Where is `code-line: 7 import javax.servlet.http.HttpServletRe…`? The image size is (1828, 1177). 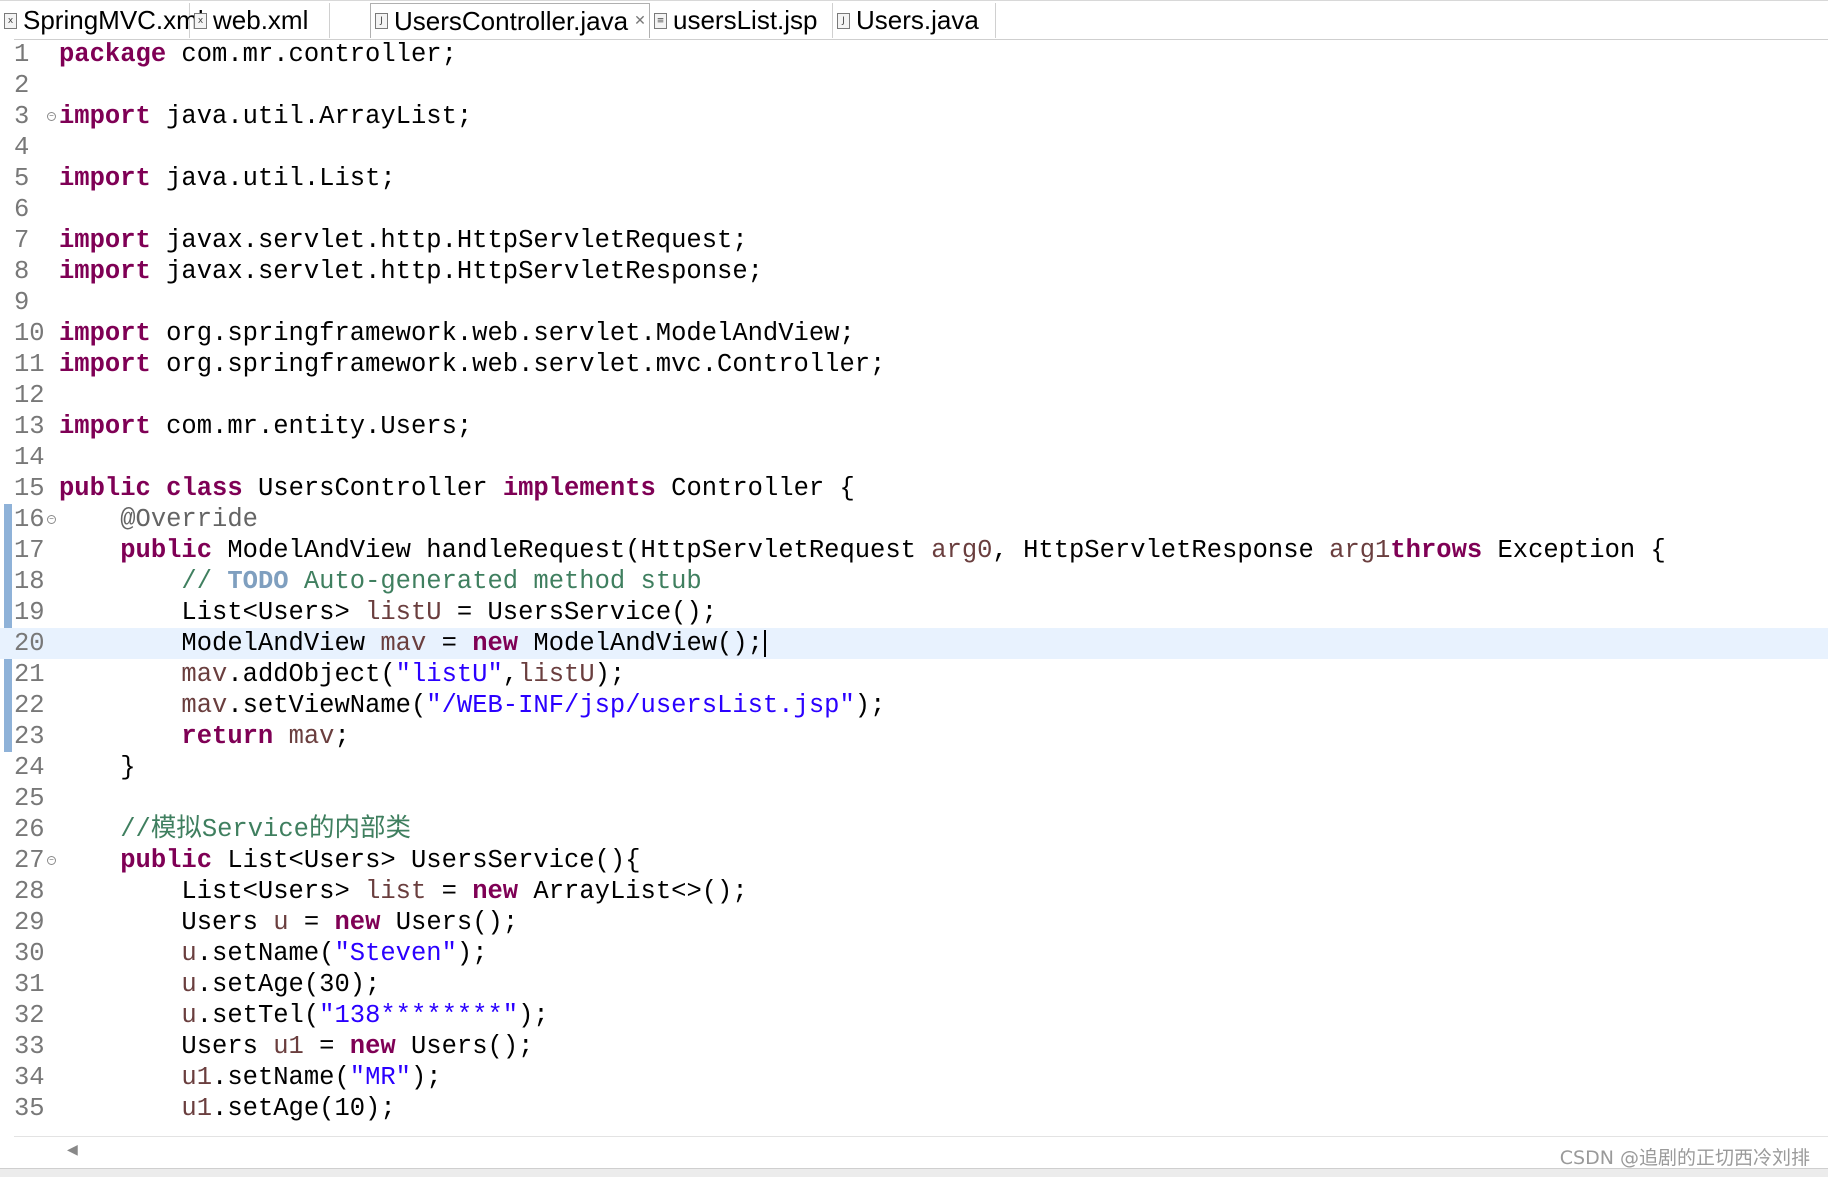
code-line: 7 import javax.servlet.http.HttpServletRe… is located at coordinates (914, 240).